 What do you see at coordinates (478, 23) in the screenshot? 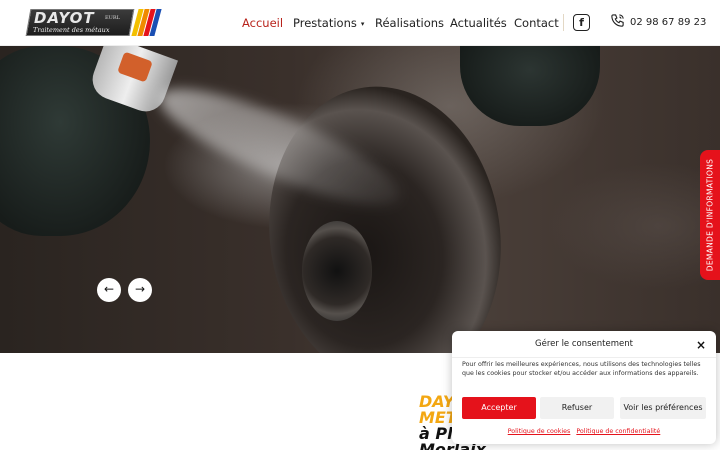
I see `nav-item-actualites: Actualités` at bounding box center [478, 23].